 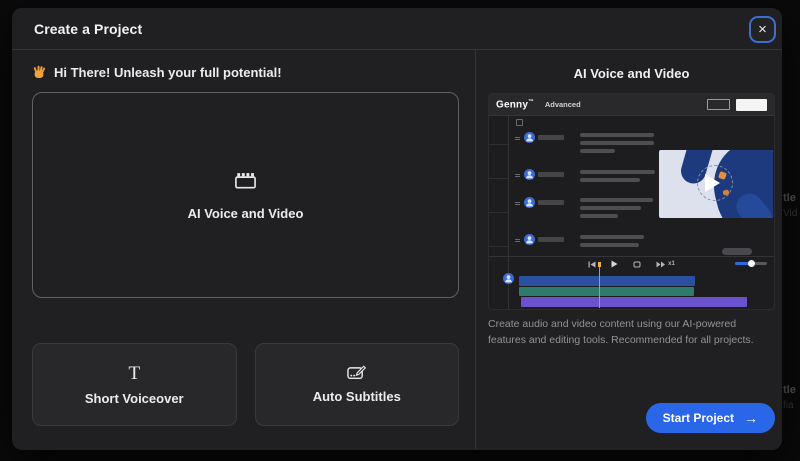 I want to click on text-t-icon: T, so click(x=134, y=373).